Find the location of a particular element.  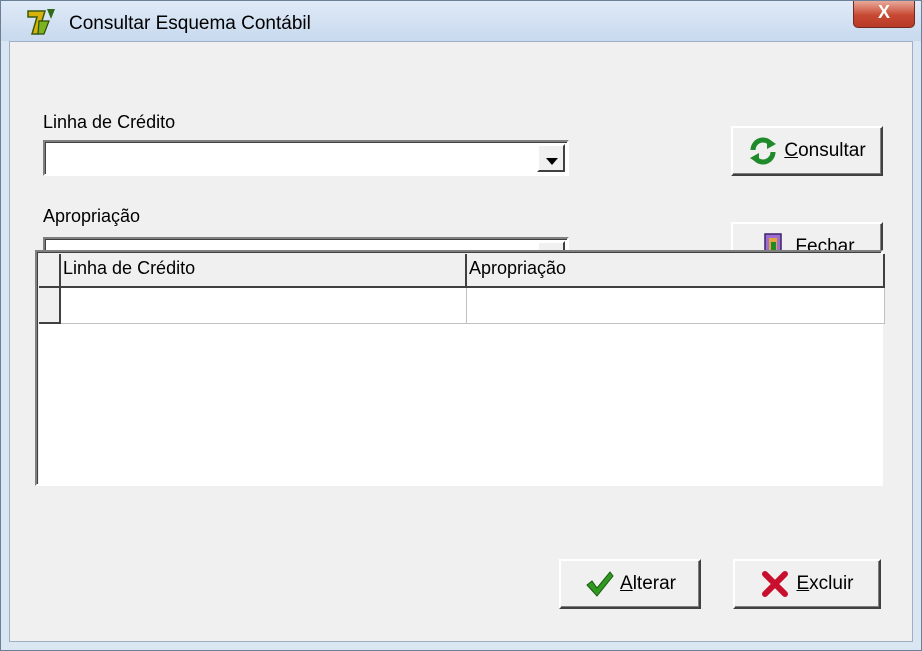

row-indicator is located at coordinates (50, 306).